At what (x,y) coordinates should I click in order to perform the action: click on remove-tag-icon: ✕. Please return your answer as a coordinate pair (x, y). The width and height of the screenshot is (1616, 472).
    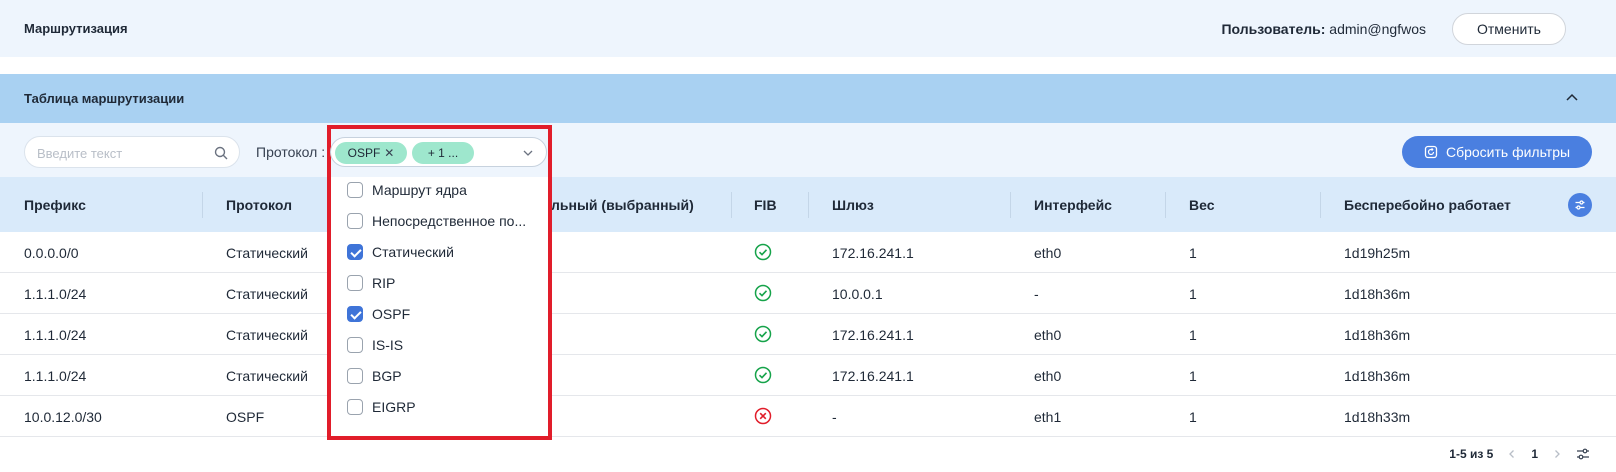
    Looking at the image, I should click on (389, 153).